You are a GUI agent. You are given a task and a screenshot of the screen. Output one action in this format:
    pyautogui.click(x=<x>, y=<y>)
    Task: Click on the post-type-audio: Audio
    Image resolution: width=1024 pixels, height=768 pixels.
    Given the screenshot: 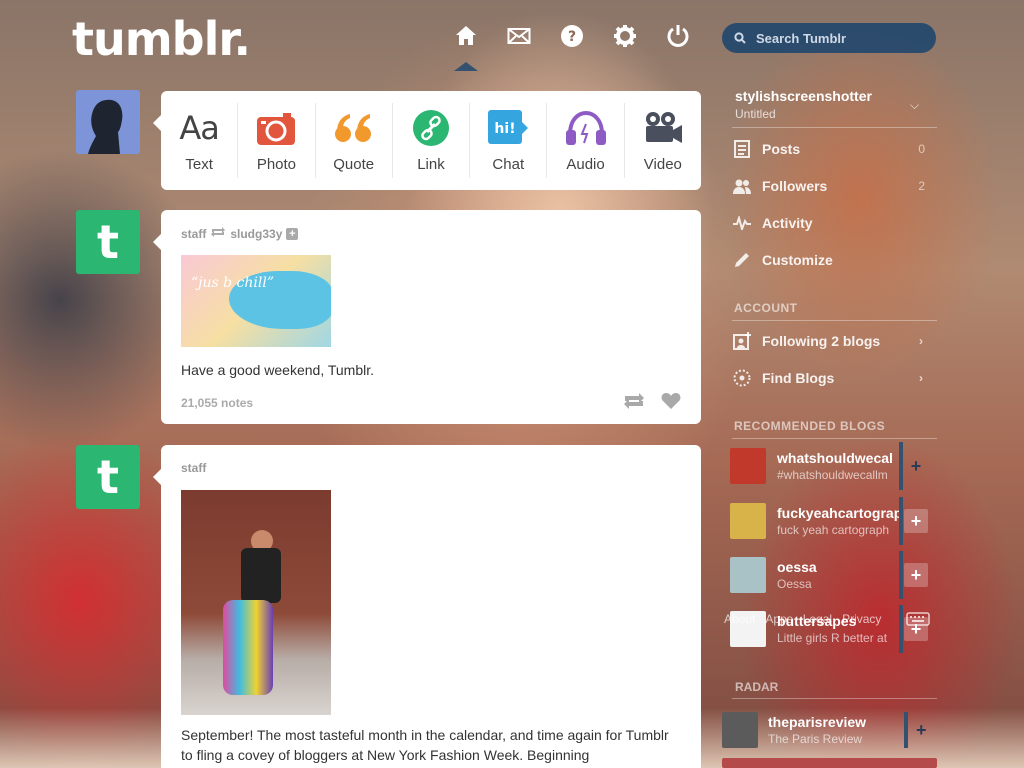 What is the action you would take?
    pyautogui.click(x=586, y=140)
    